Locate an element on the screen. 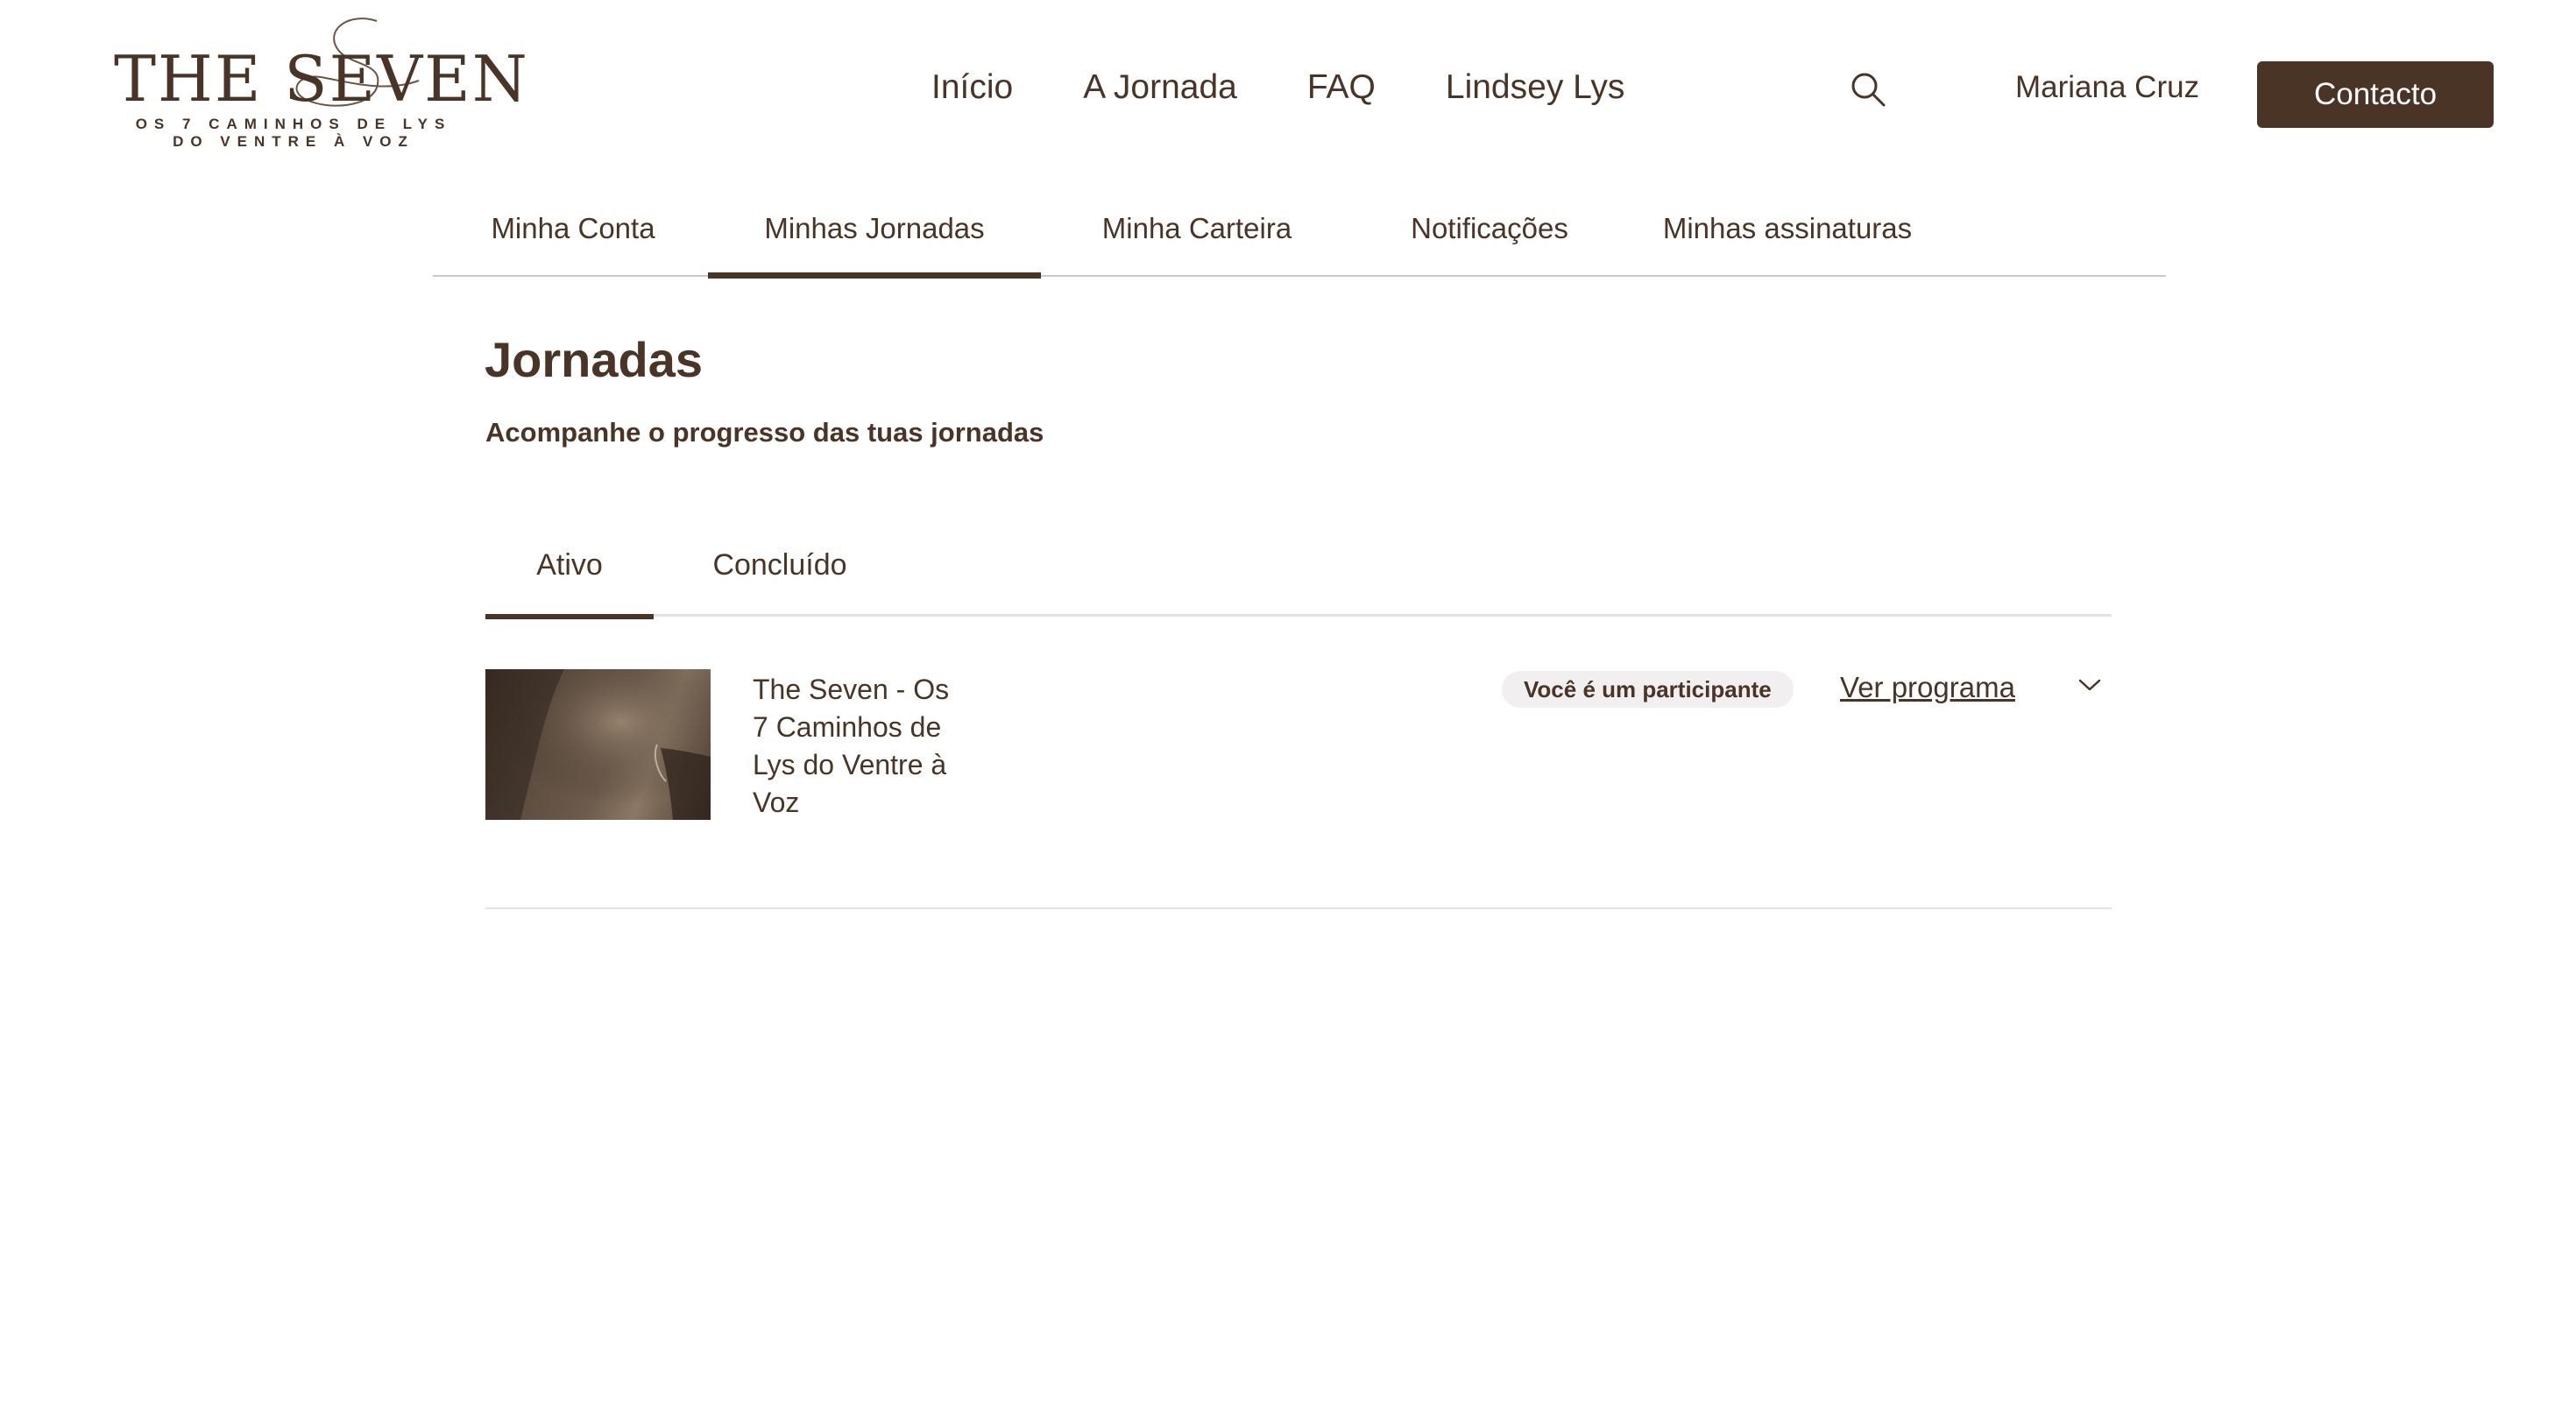 This screenshot has height=1426, width=2576. page-title: Jornadas is located at coordinates (594, 359).